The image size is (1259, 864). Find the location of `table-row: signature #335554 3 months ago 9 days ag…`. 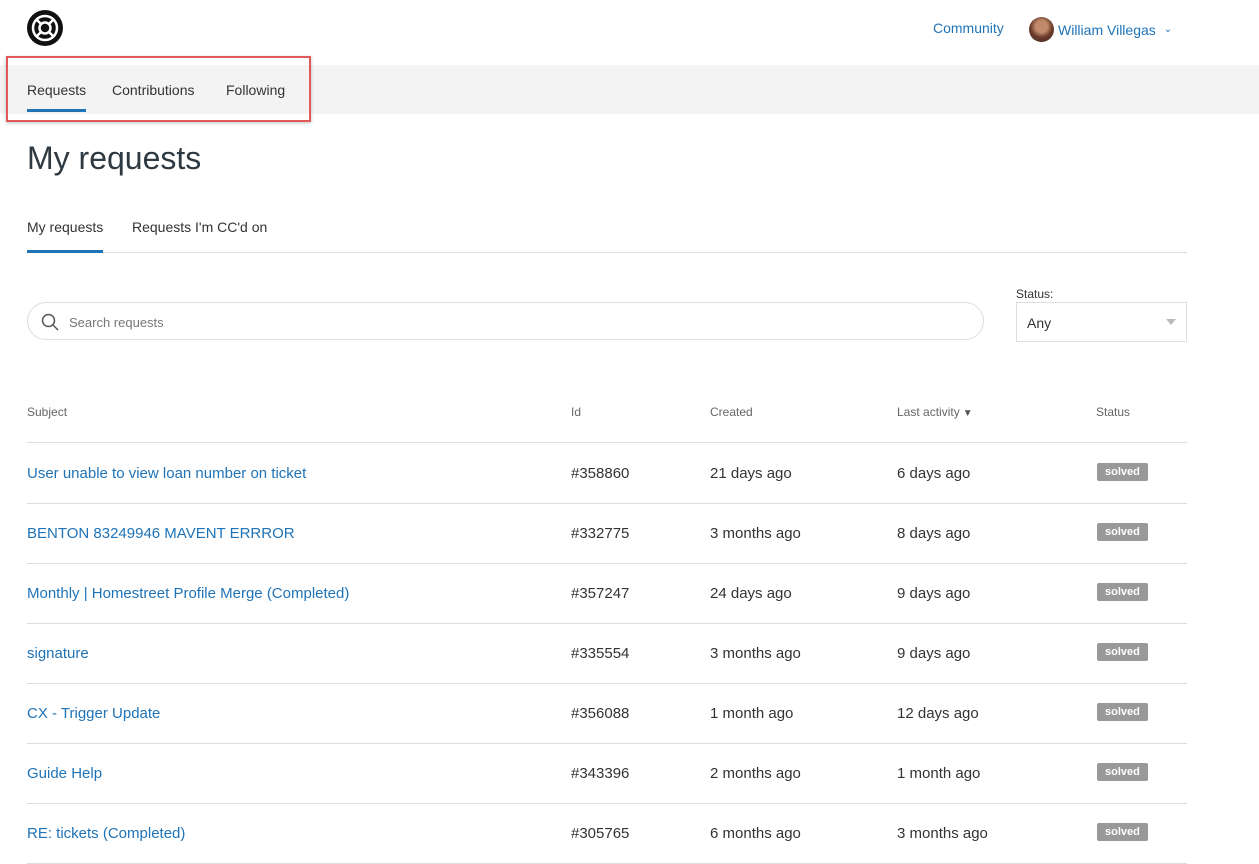

table-row: signature #335554 3 months ago 9 days ag… is located at coordinates (607, 653).